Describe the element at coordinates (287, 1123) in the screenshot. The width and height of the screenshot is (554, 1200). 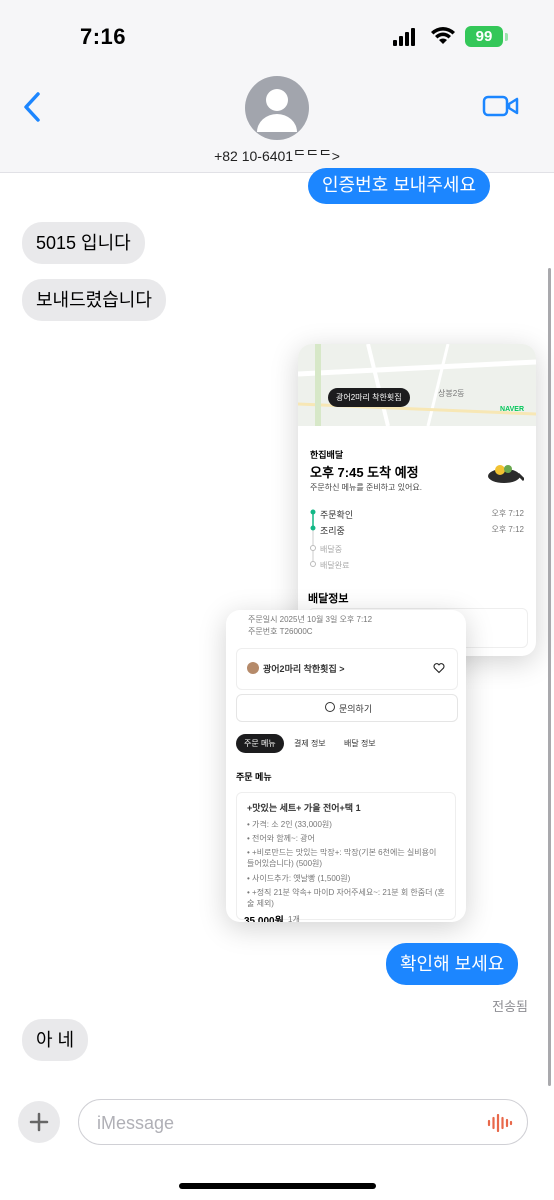
I see `message-input` at that location.